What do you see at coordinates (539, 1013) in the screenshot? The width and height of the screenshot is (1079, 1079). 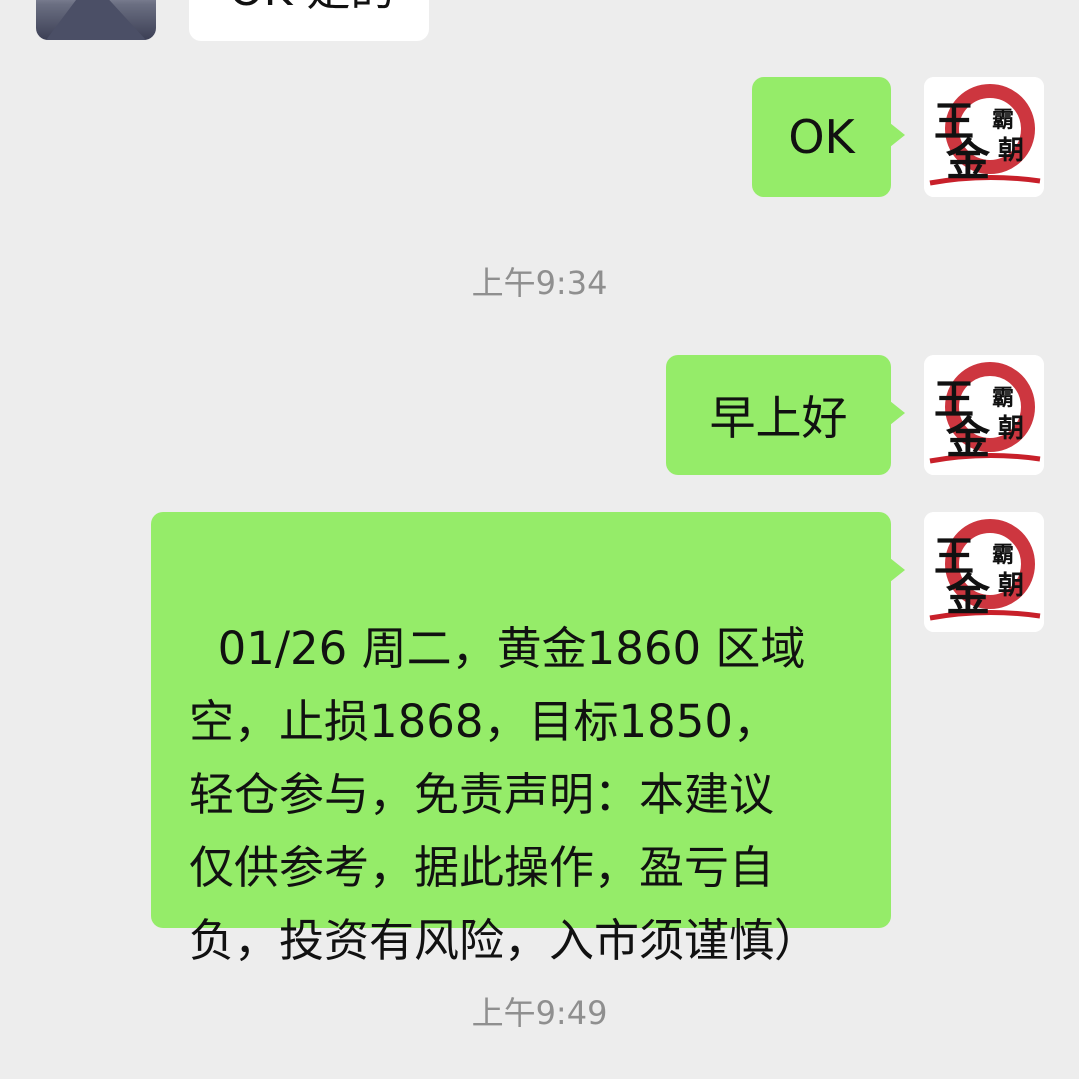 I see `message-timestamp: 上午9:49` at bounding box center [539, 1013].